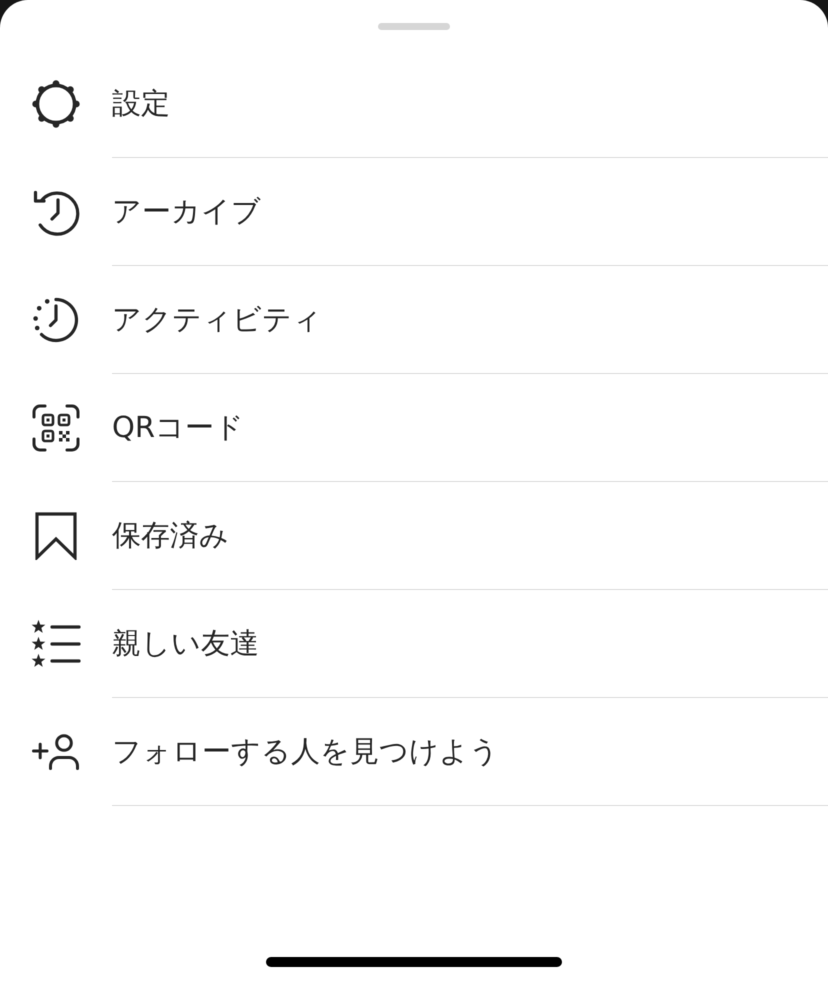 The image size is (828, 983). What do you see at coordinates (414, 751) in the screenshot?
I see `menu-item: フォローする人を見つけよう` at bounding box center [414, 751].